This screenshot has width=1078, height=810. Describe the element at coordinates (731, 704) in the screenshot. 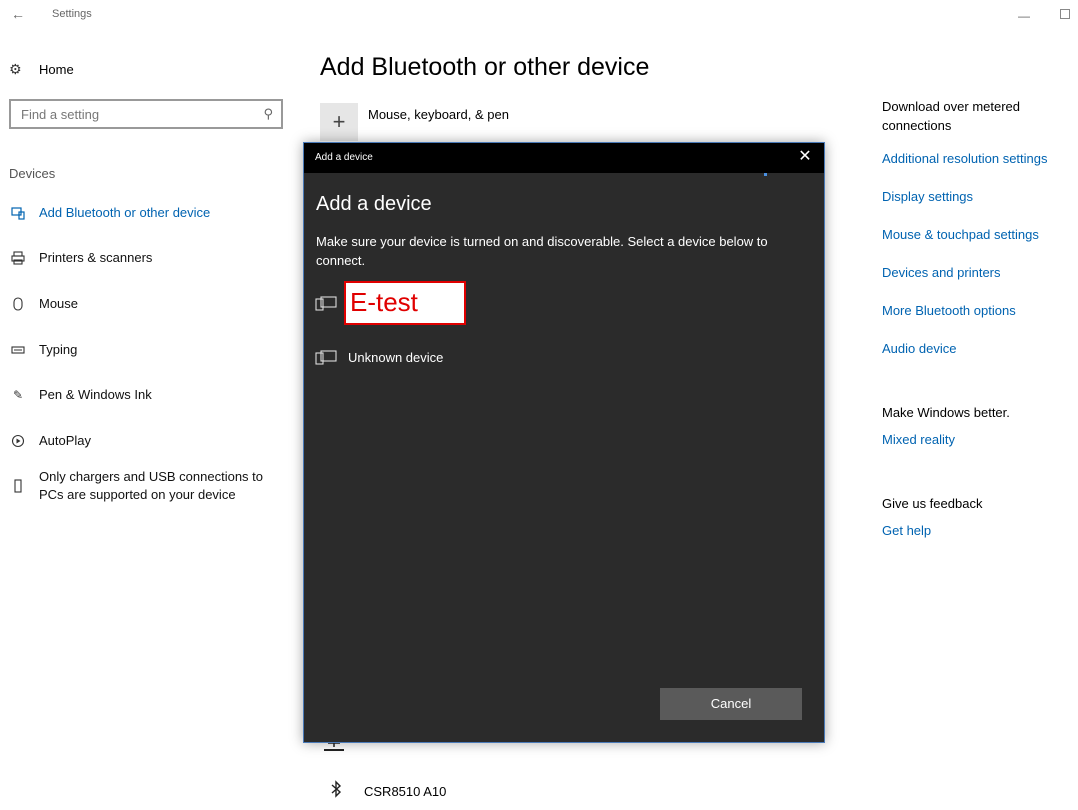

I see `cancel-button: Cancel` at that location.